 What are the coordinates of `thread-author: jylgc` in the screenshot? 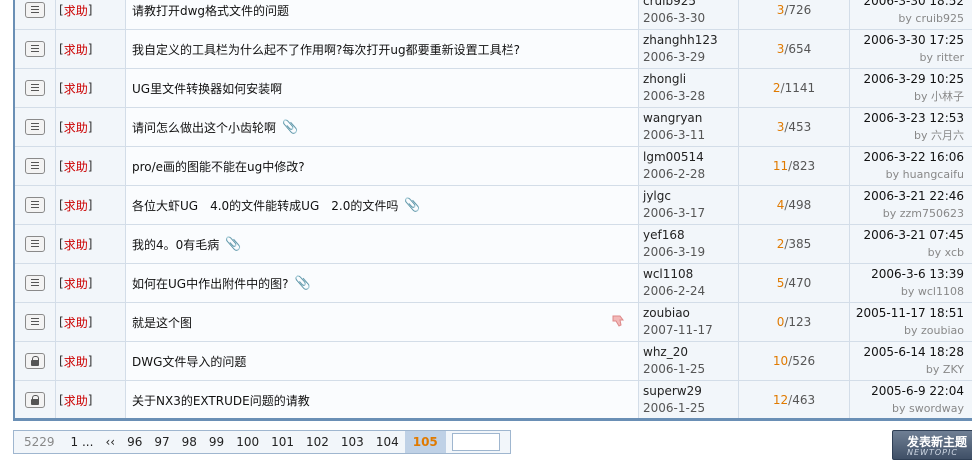 It's located at (688, 196).